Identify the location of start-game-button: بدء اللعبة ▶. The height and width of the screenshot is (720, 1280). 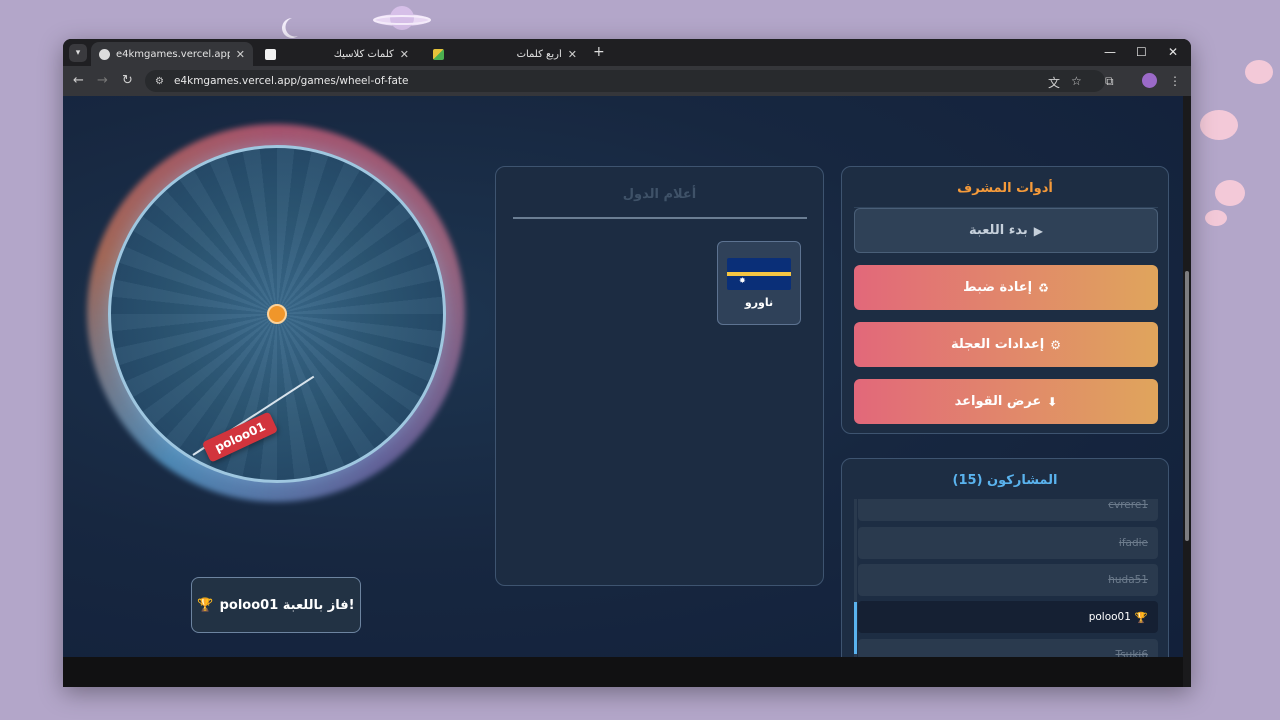
(1006, 230).